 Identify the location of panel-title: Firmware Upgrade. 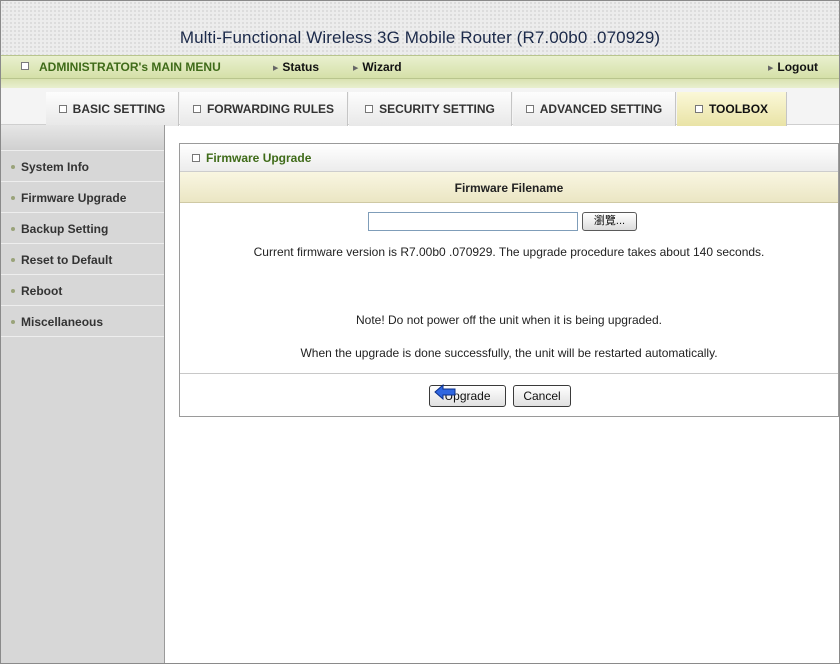
(259, 158).